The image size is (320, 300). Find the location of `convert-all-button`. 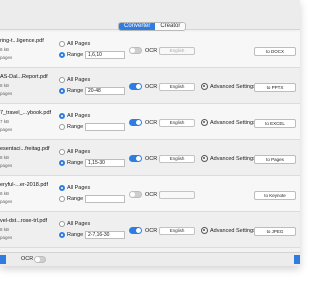

convert-all-button is located at coordinates (297, 259).